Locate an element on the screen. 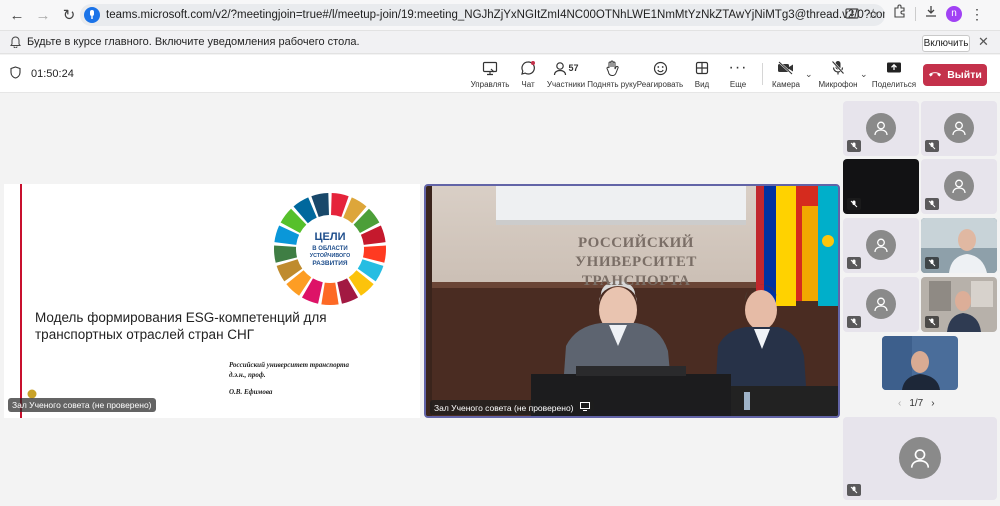 The height and width of the screenshot is (506, 1000). chevron-right-icon: › is located at coordinates (932, 403).